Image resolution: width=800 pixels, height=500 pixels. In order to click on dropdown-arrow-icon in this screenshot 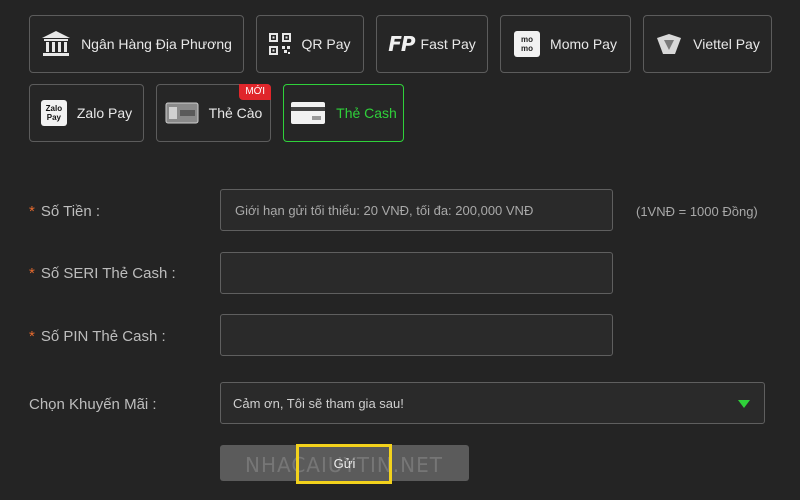, I will do `click(744, 404)`.